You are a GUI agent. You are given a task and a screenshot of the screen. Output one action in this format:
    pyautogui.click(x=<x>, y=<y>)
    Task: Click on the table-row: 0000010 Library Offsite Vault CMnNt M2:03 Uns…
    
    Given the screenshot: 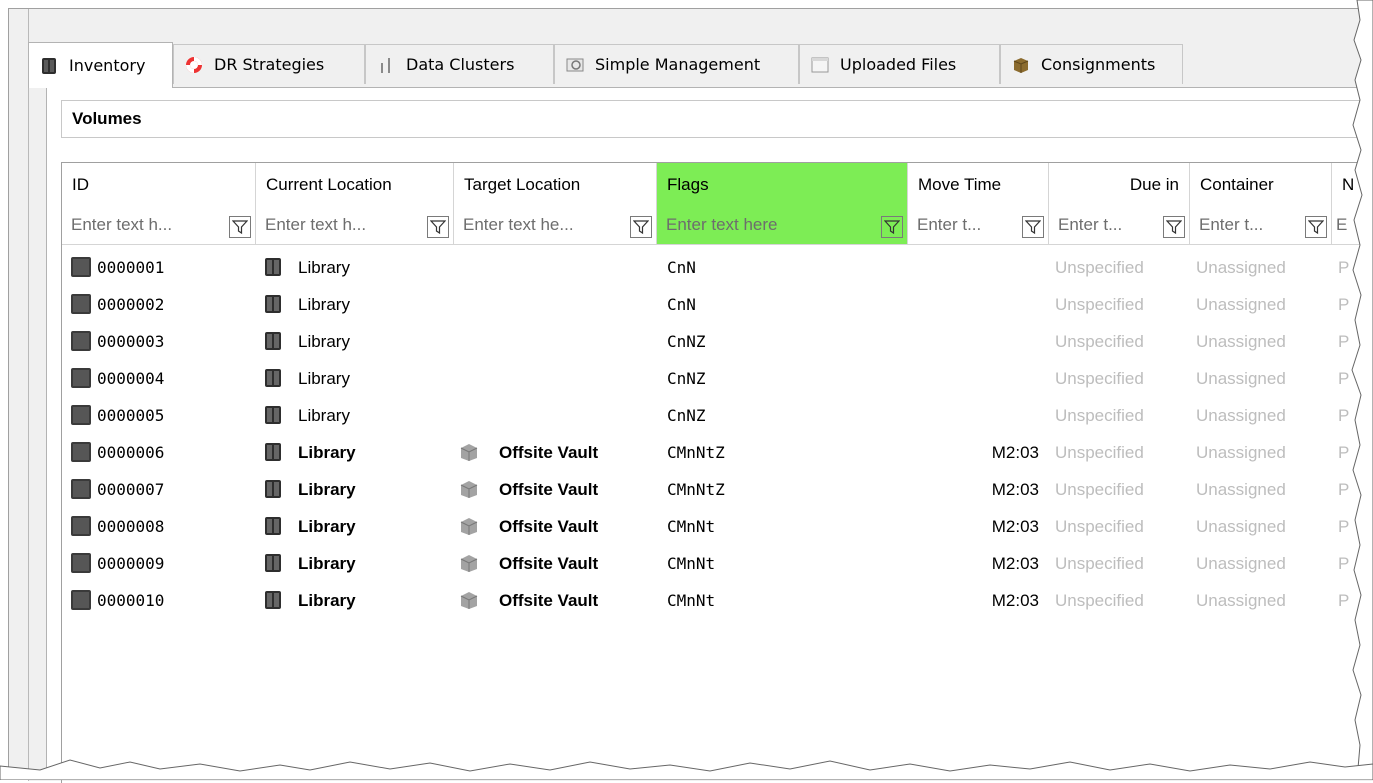 What is the action you would take?
    pyautogui.click(x=712, y=600)
    